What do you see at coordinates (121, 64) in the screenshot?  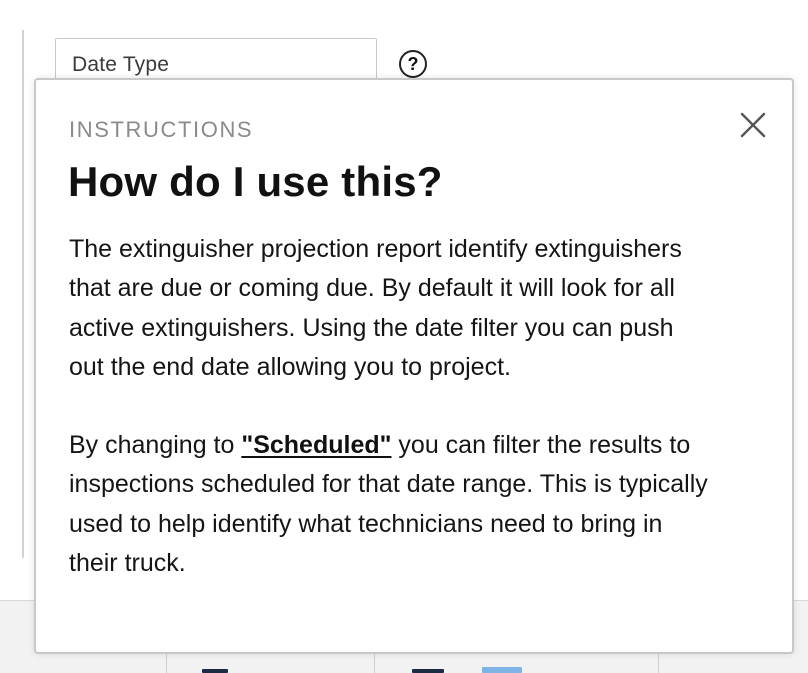 I see `date-type-label: Date Type` at bounding box center [121, 64].